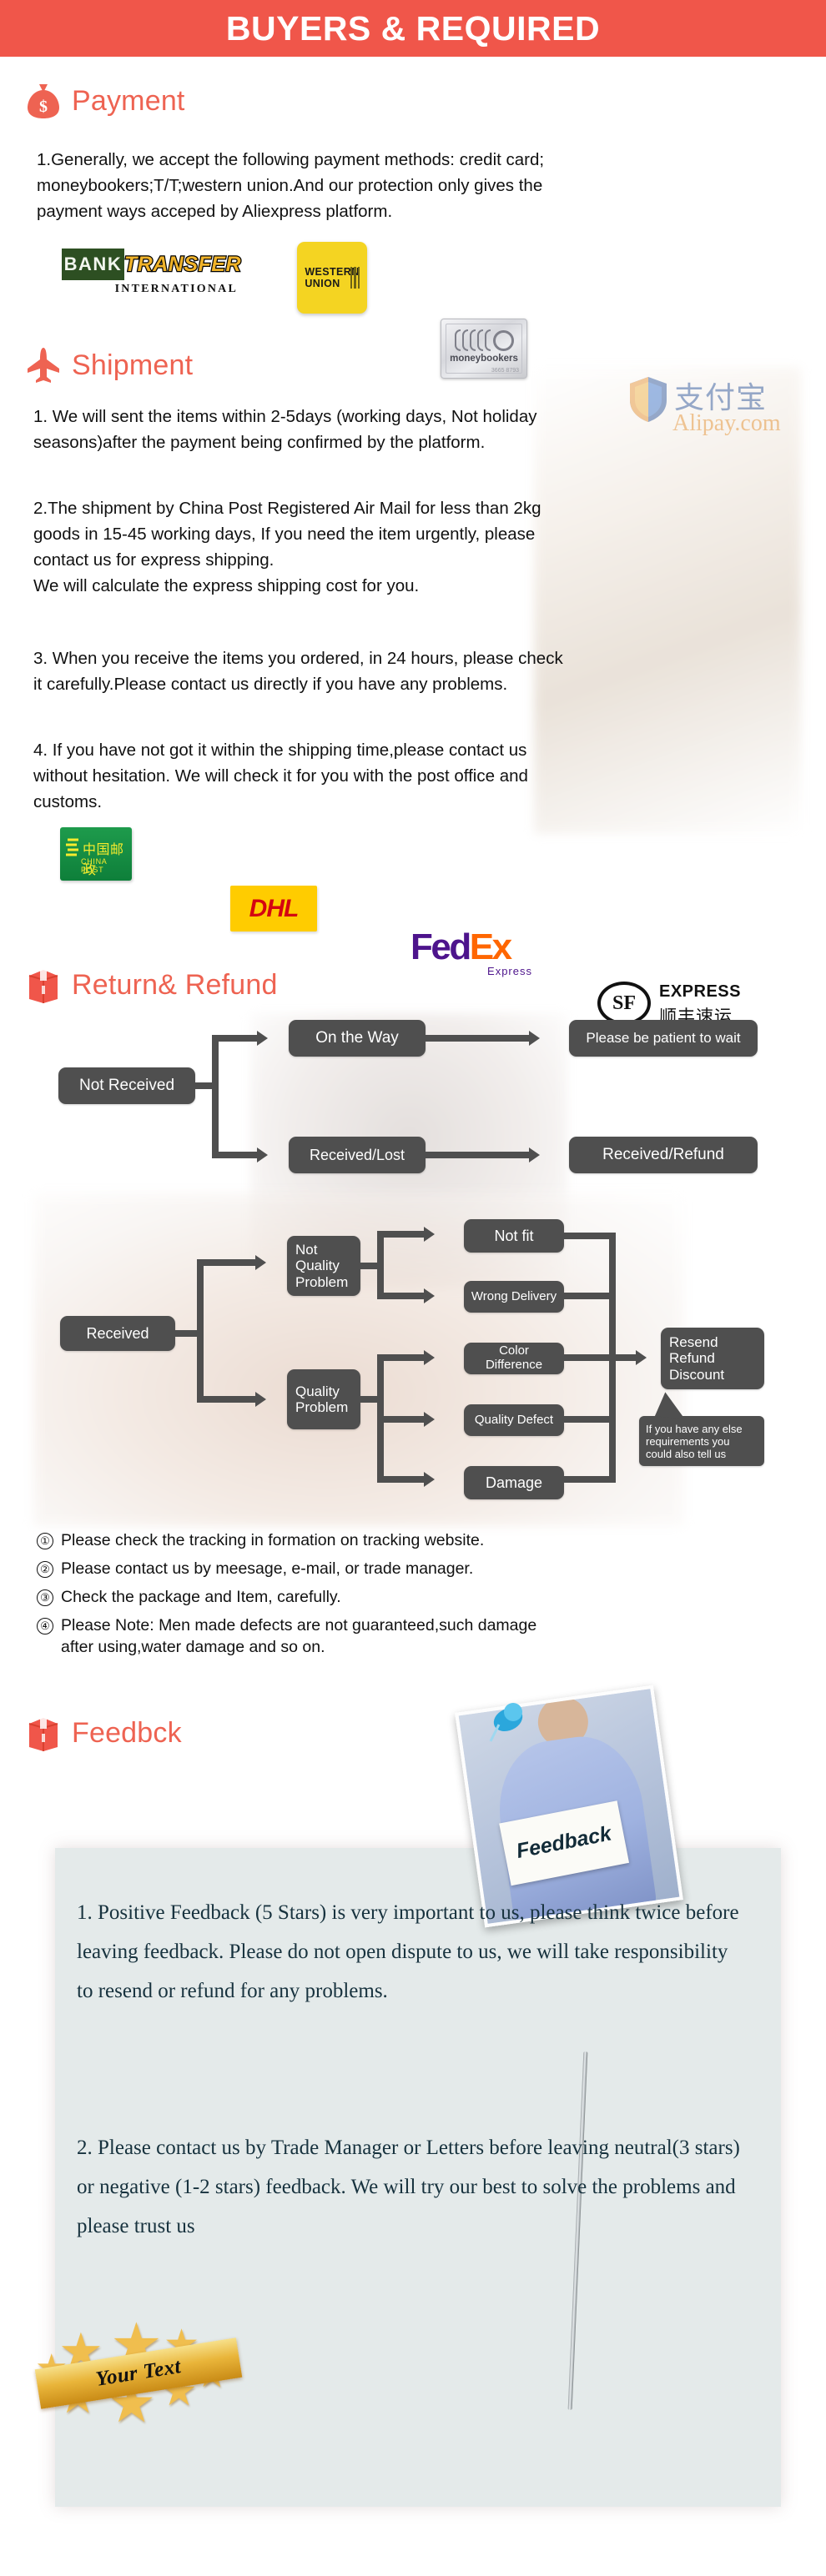  I want to click on flow-node-wrong-delivery: Wrong Delivery, so click(514, 1297).